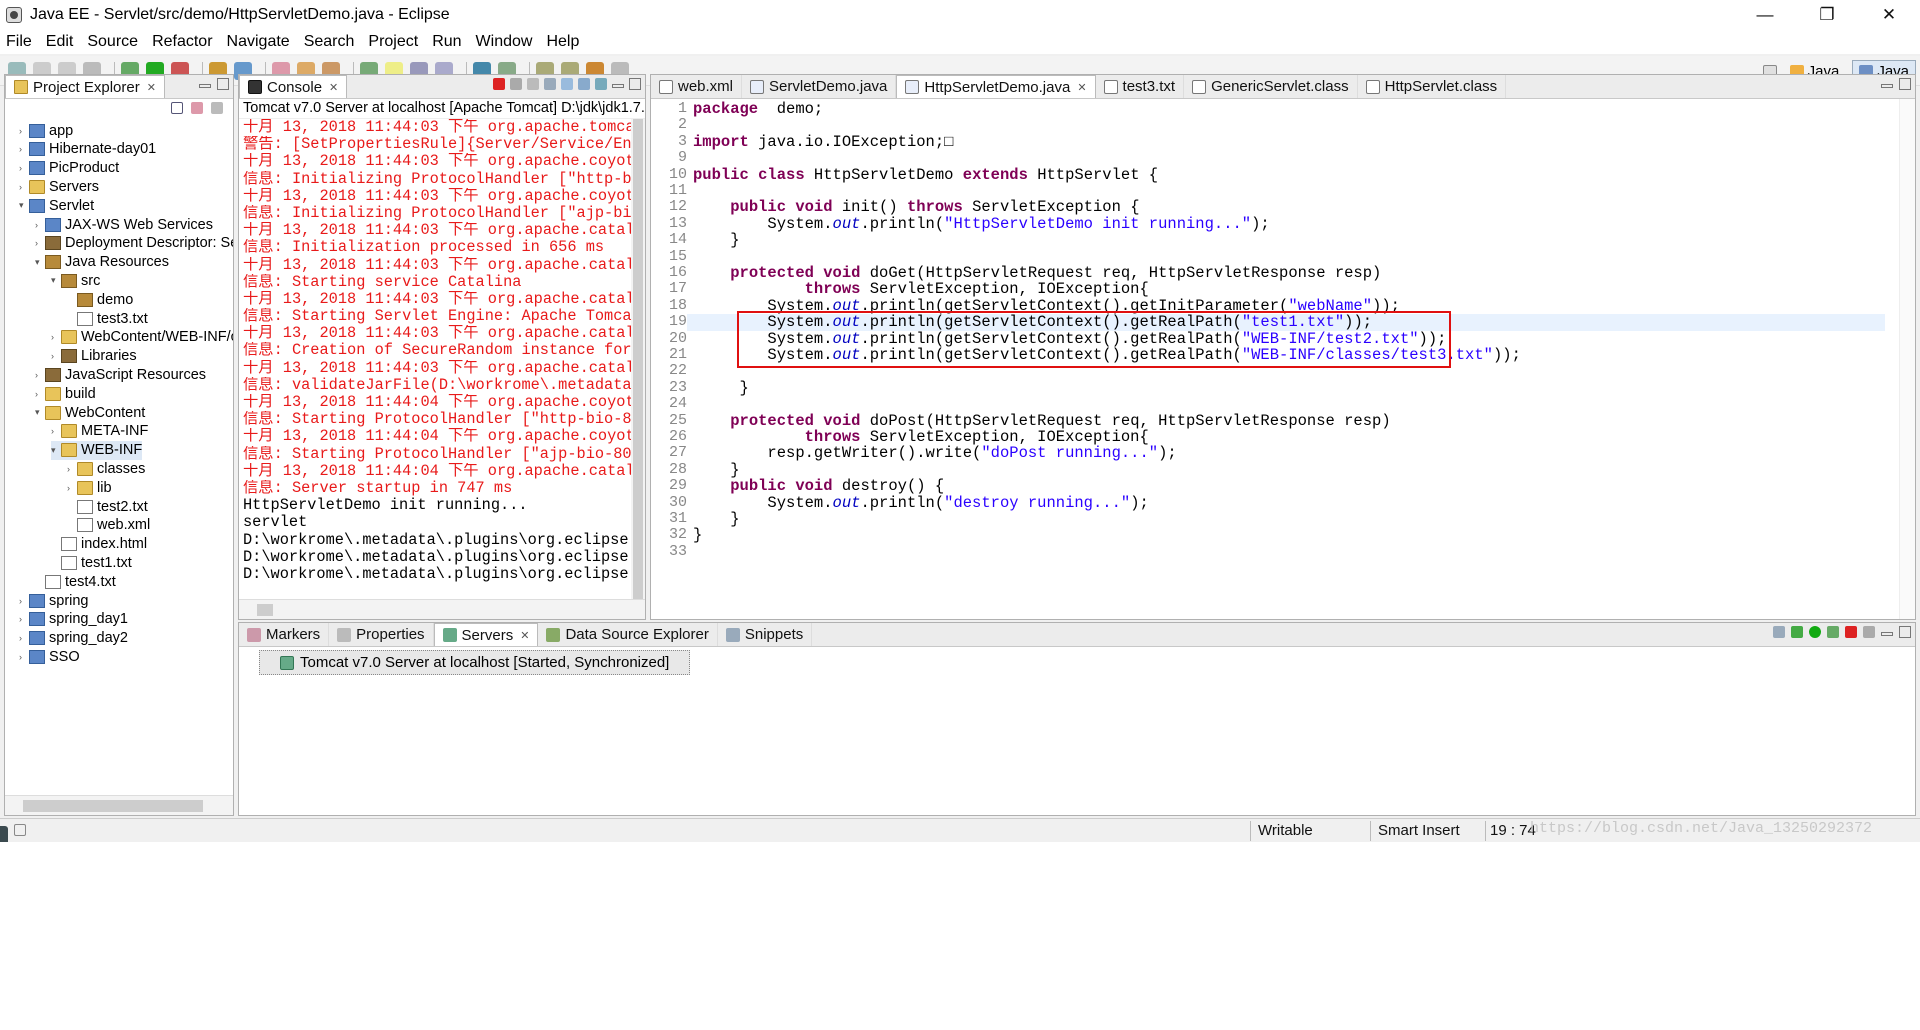  Describe the element at coordinates (99, 544) in the screenshot. I see `tree-item: index.html` at that location.